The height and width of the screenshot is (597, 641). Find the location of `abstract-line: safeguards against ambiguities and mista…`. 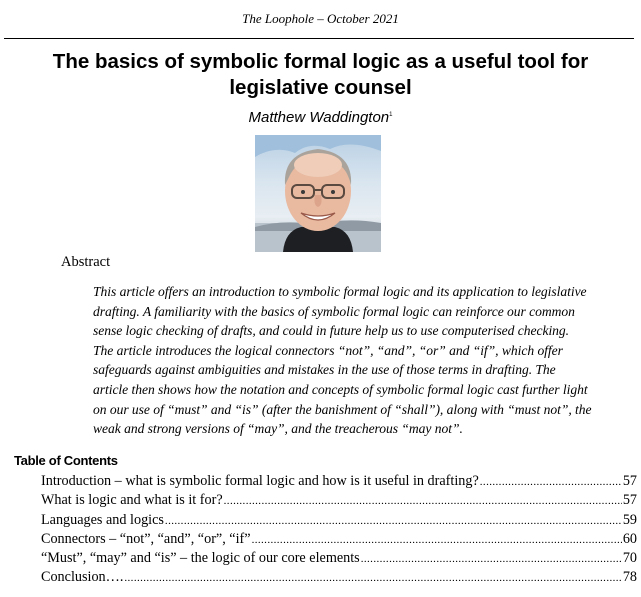

abstract-line: safeguards against ambiguities and mista… is located at coordinates (324, 370).